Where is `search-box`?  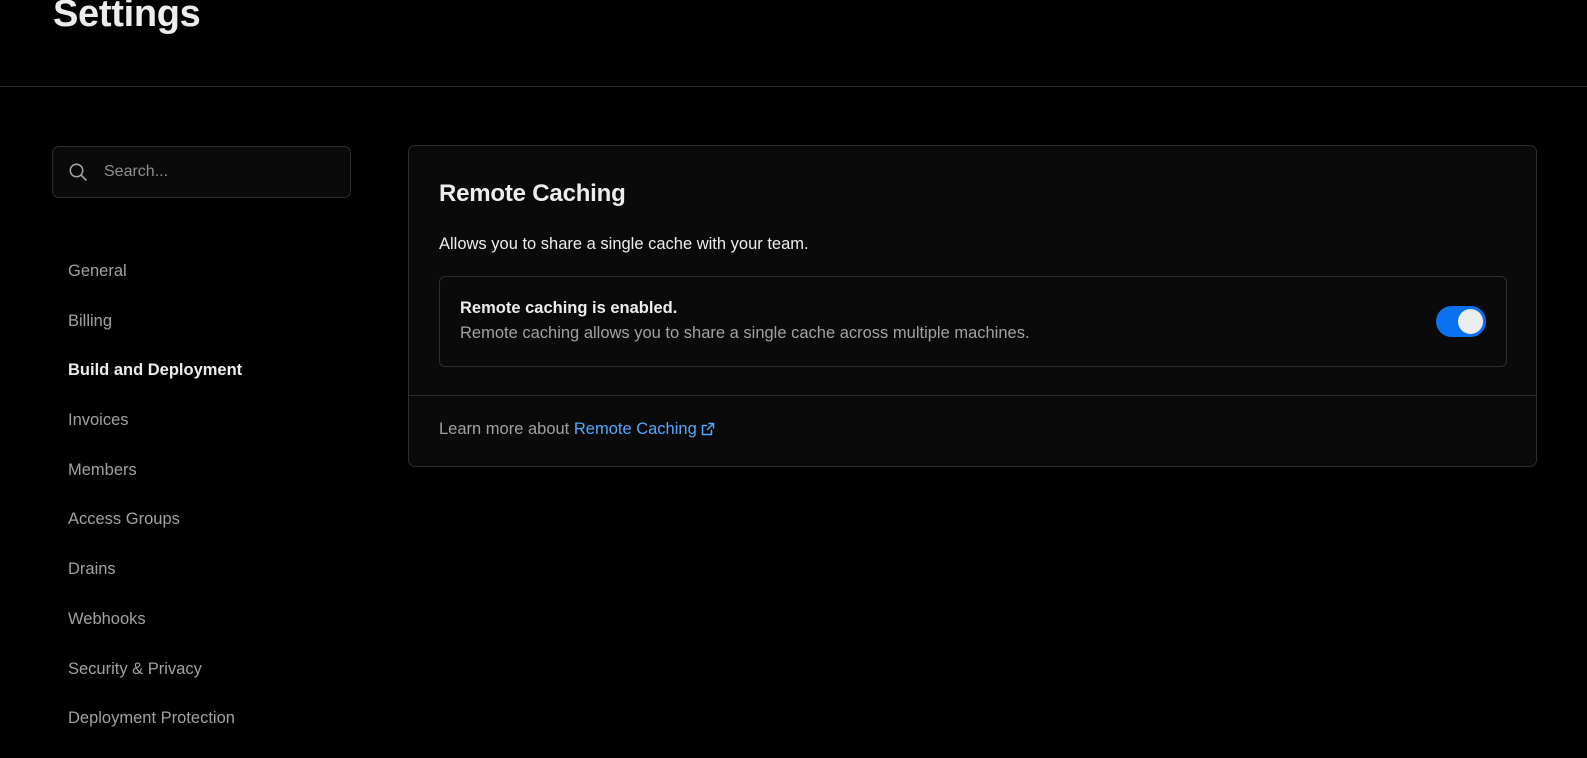 search-box is located at coordinates (201, 172).